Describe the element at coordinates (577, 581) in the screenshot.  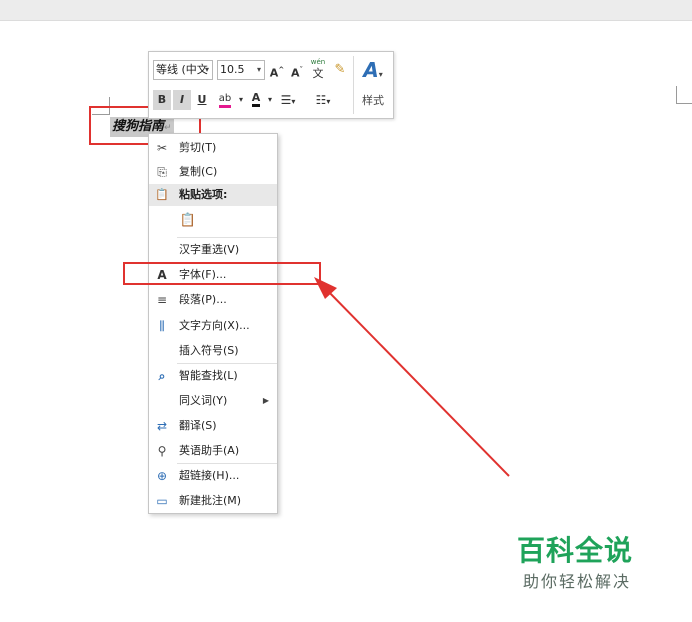
I see `watermark-subtitle: 助你轻松解决` at that location.